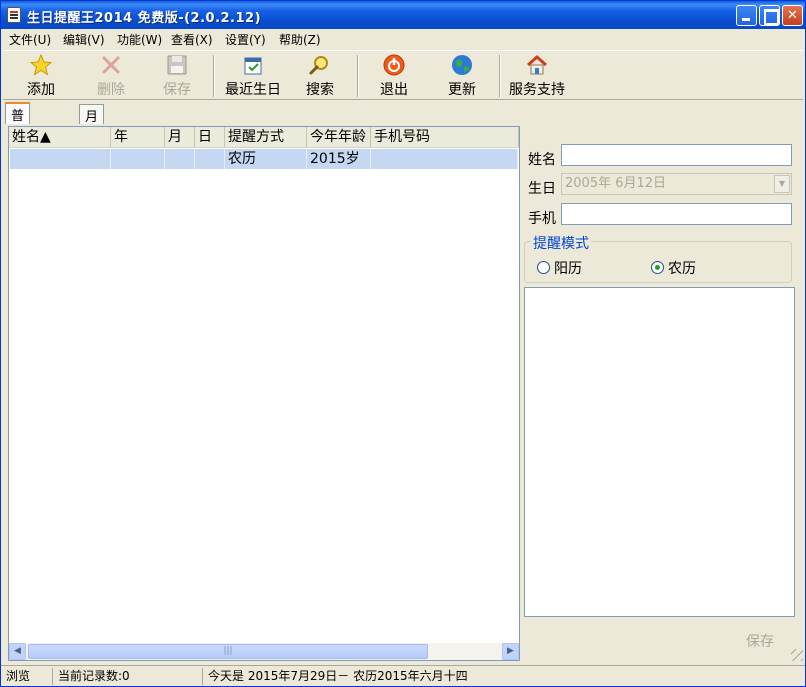  What do you see at coordinates (128, 676) in the screenshot?
I see `status-record-count: 当前记录数:0` at bounding box center [128, 676].